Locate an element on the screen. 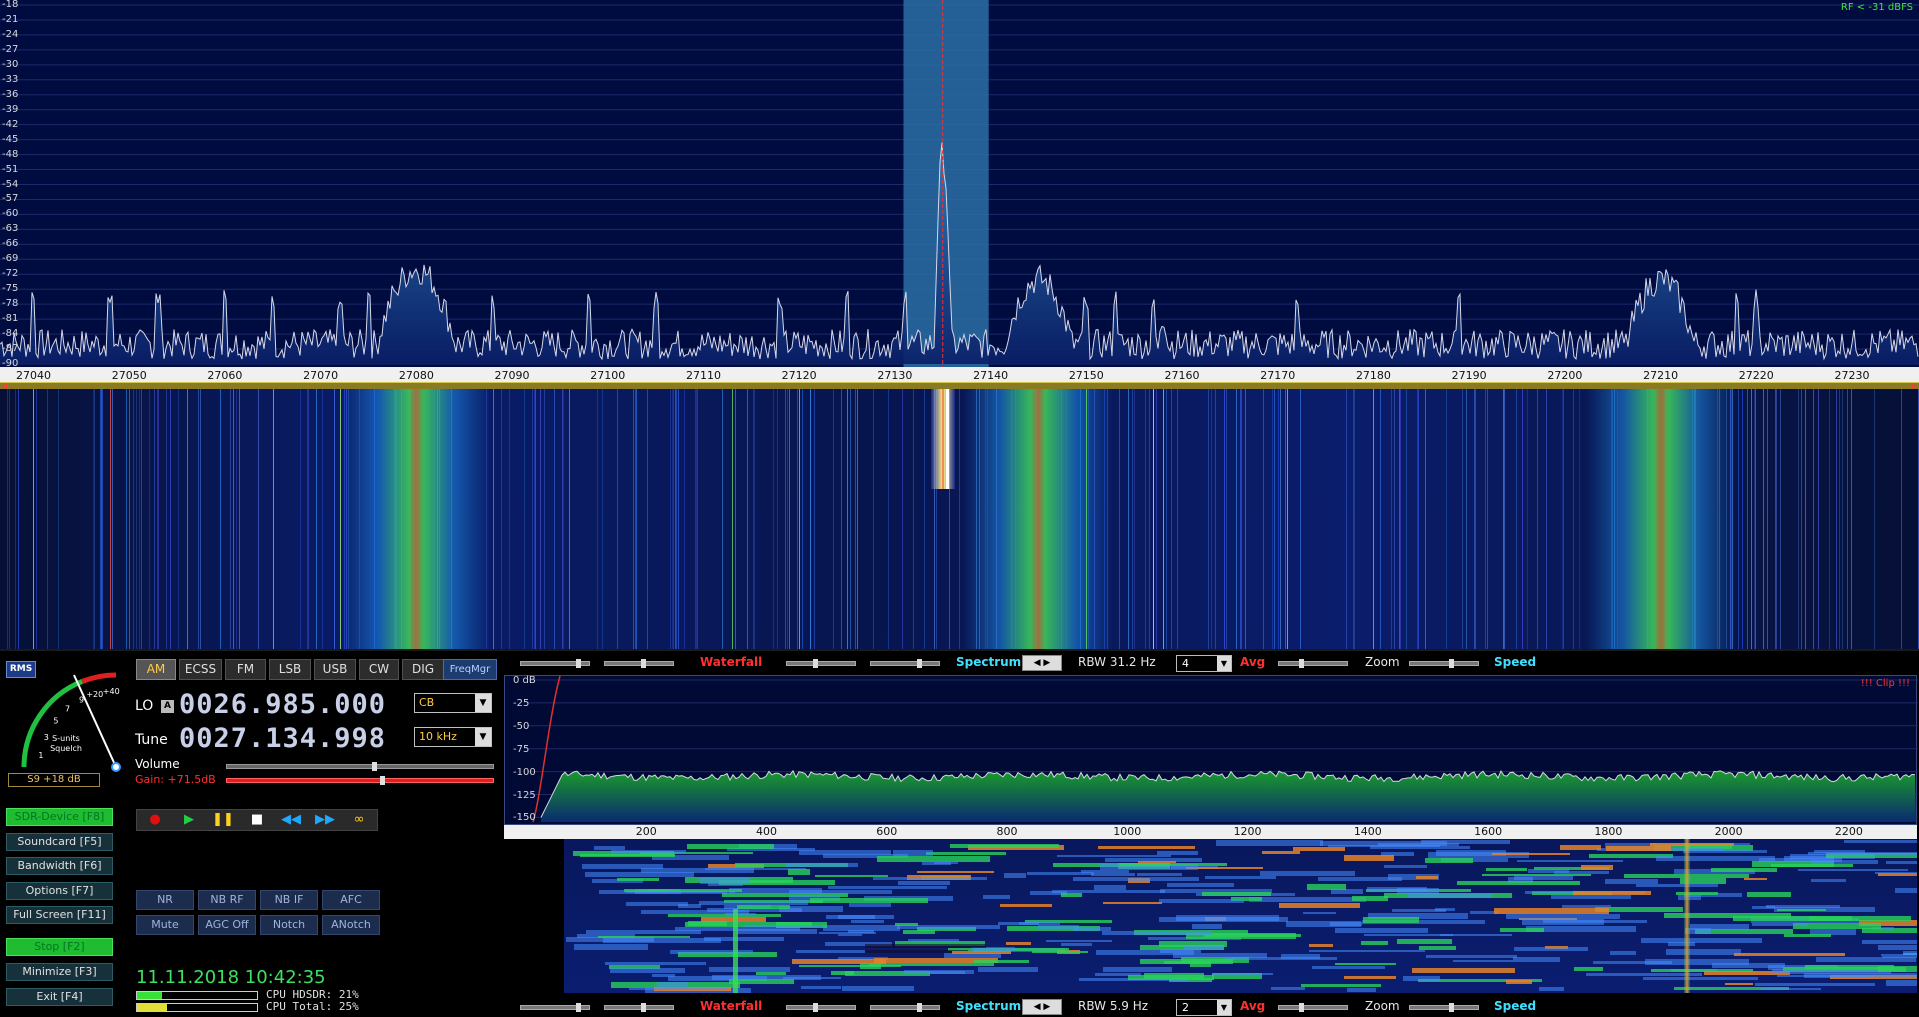 This screenshot has width=1919, height=1017. gain-slider-thumb is located at coordinates (382, 780).